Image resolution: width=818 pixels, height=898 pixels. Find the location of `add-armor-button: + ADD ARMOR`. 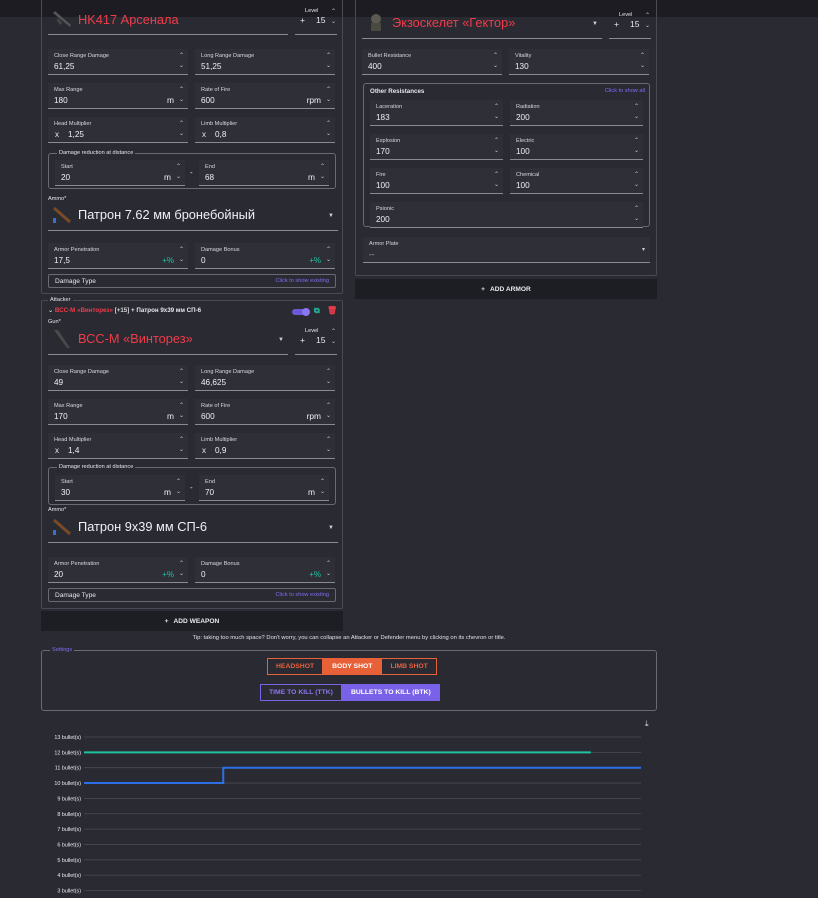

add-armor-button: + ADD ARMOR is located at coordinates (506, 289).